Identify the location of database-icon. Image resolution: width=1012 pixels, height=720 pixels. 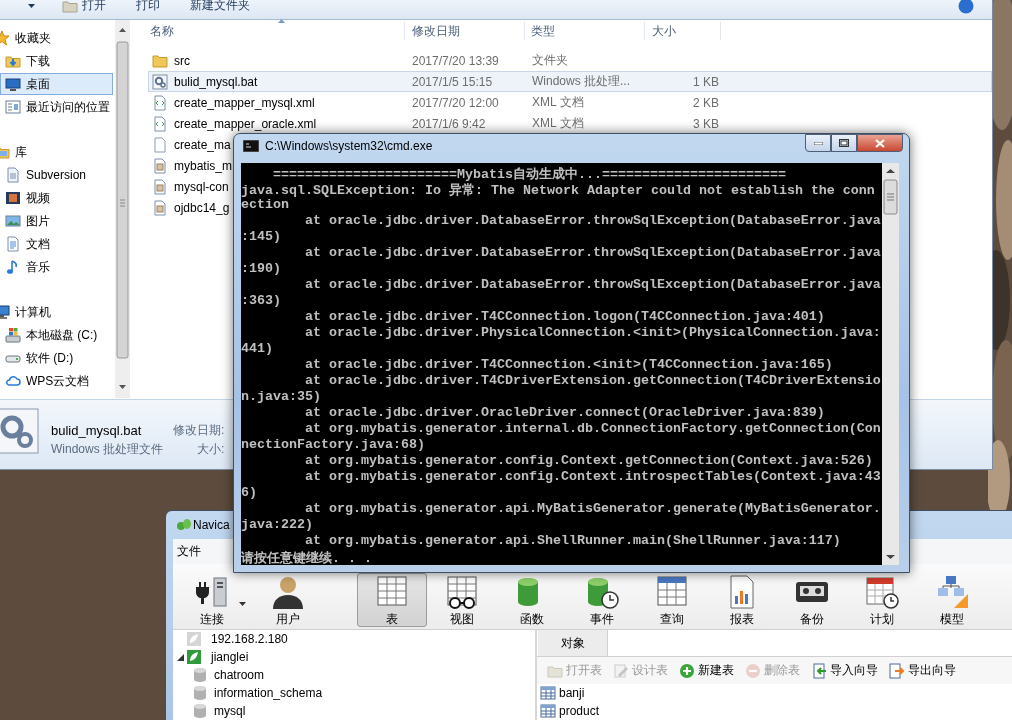
(200, 675).